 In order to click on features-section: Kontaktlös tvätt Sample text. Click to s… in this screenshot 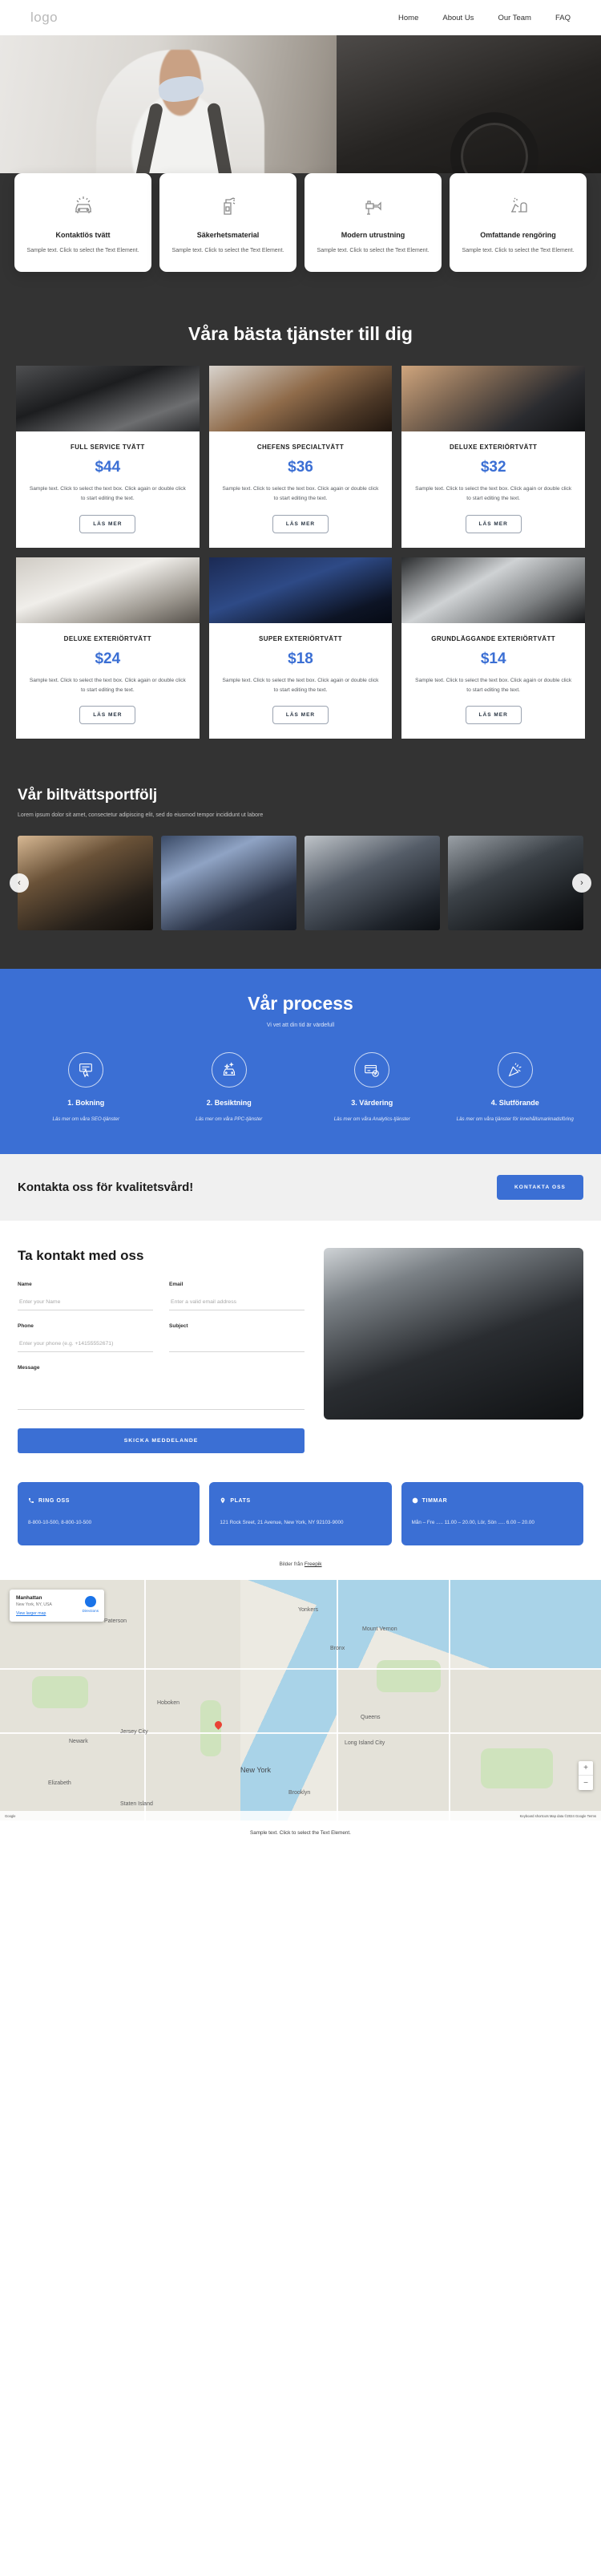, I will do `click(300, 236)`.